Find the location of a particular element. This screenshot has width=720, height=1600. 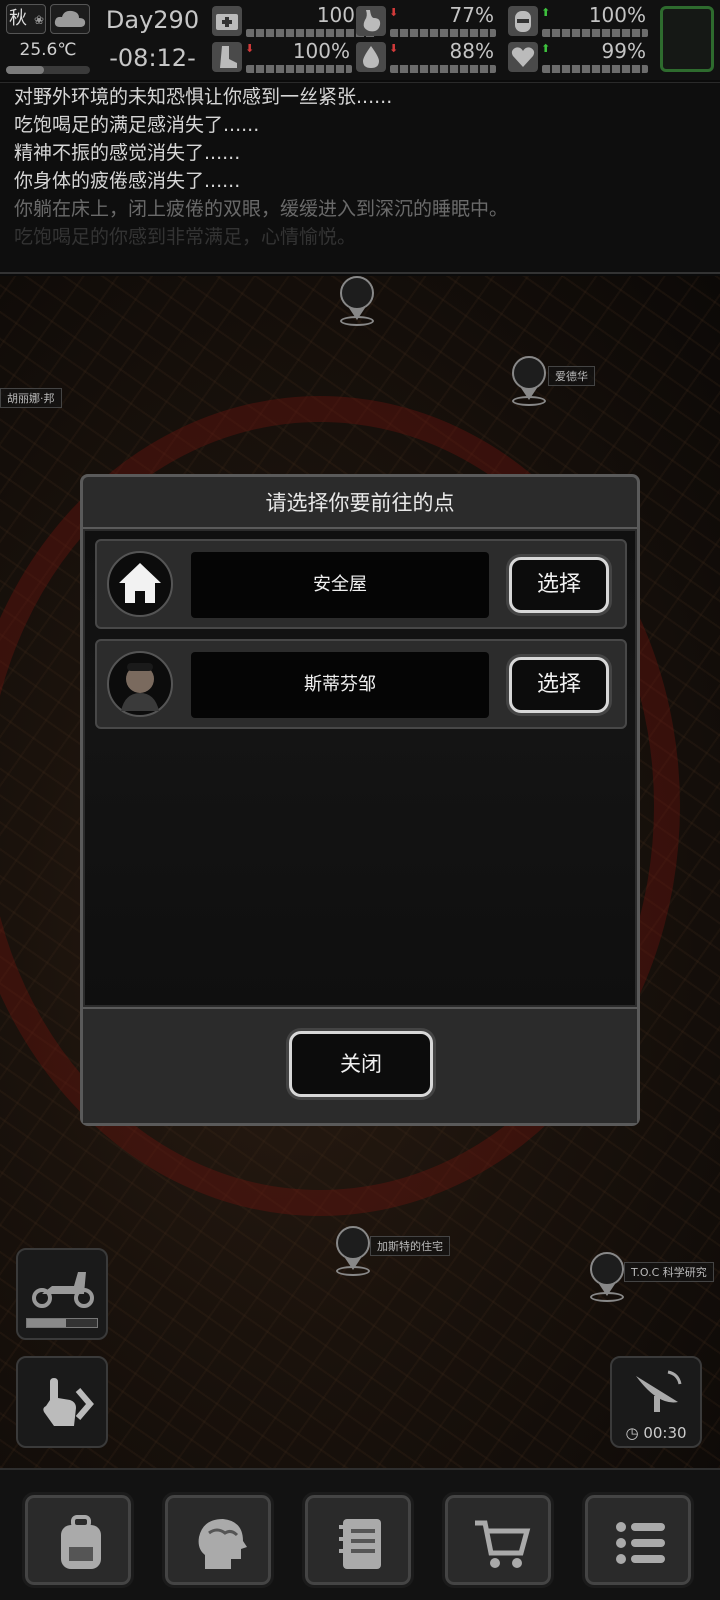

game-clock: -08:12- is located at coordinates (152, 58).